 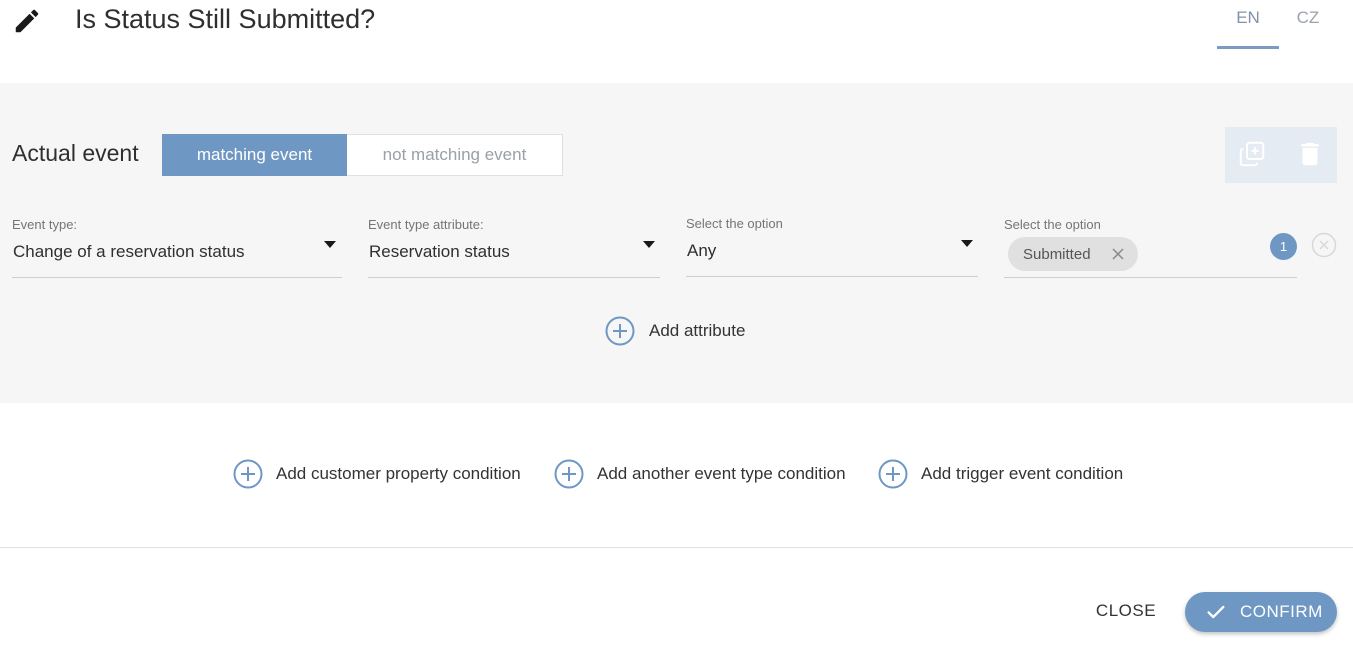 What do you see at coordinates (721, 473) in the screenshot?
I see `add-event-type-condition-label: Add another event type condition` at bounding box center [721, 473].